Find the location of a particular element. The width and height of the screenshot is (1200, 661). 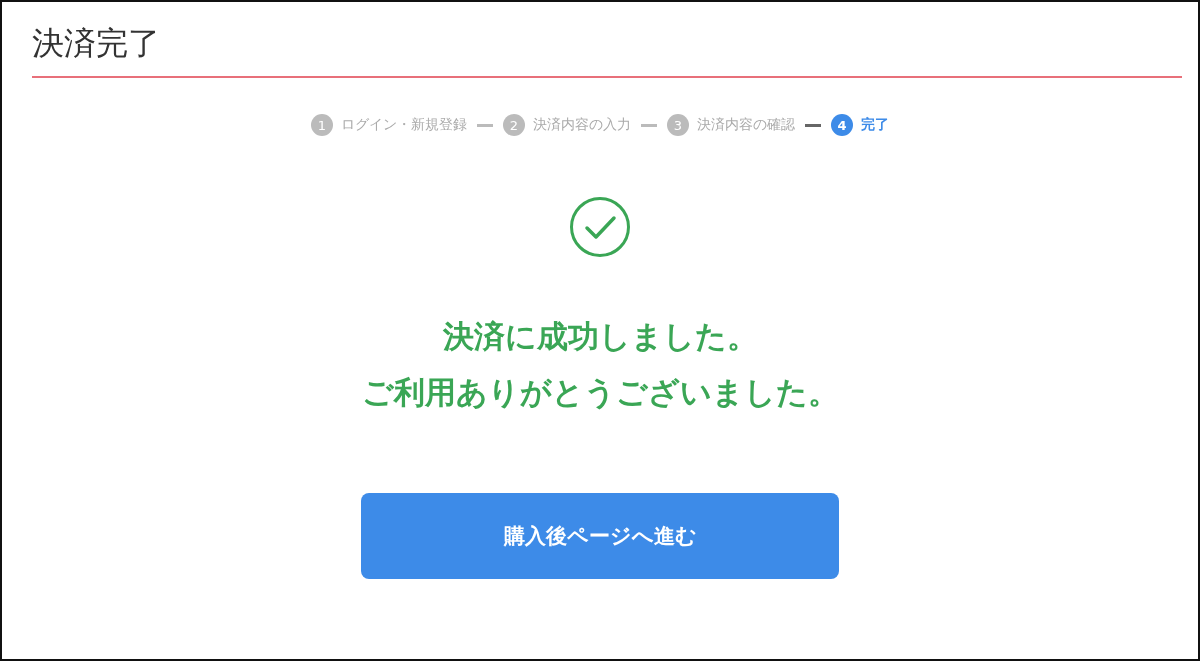

progress-step: 3 決済内容の確認 is located at coordinates (731, 125).